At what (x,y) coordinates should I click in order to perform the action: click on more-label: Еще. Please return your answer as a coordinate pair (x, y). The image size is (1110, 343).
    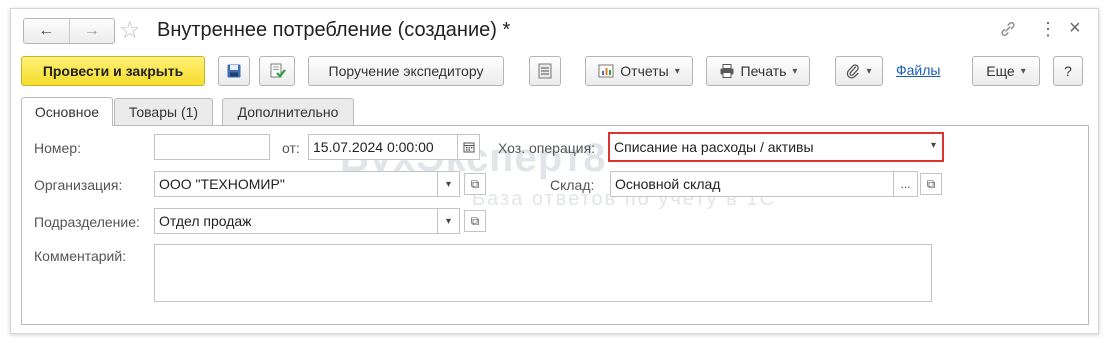
    Looking at the image, I should click on (1000, 71).